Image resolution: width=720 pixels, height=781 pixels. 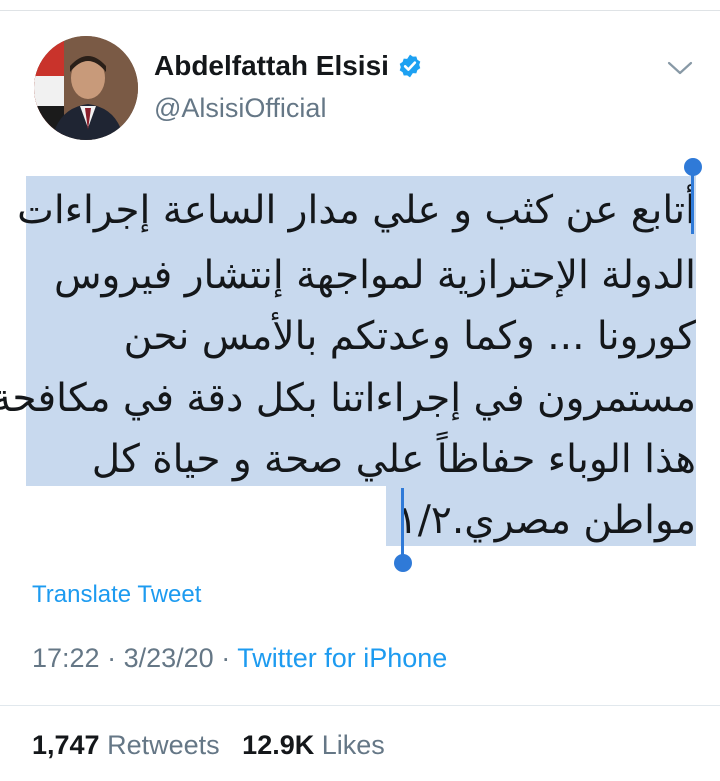 What do you see at coordinates (410, 66) in the screenshot?
I see `verified-badge-icon` at bounding box center [410, 66].